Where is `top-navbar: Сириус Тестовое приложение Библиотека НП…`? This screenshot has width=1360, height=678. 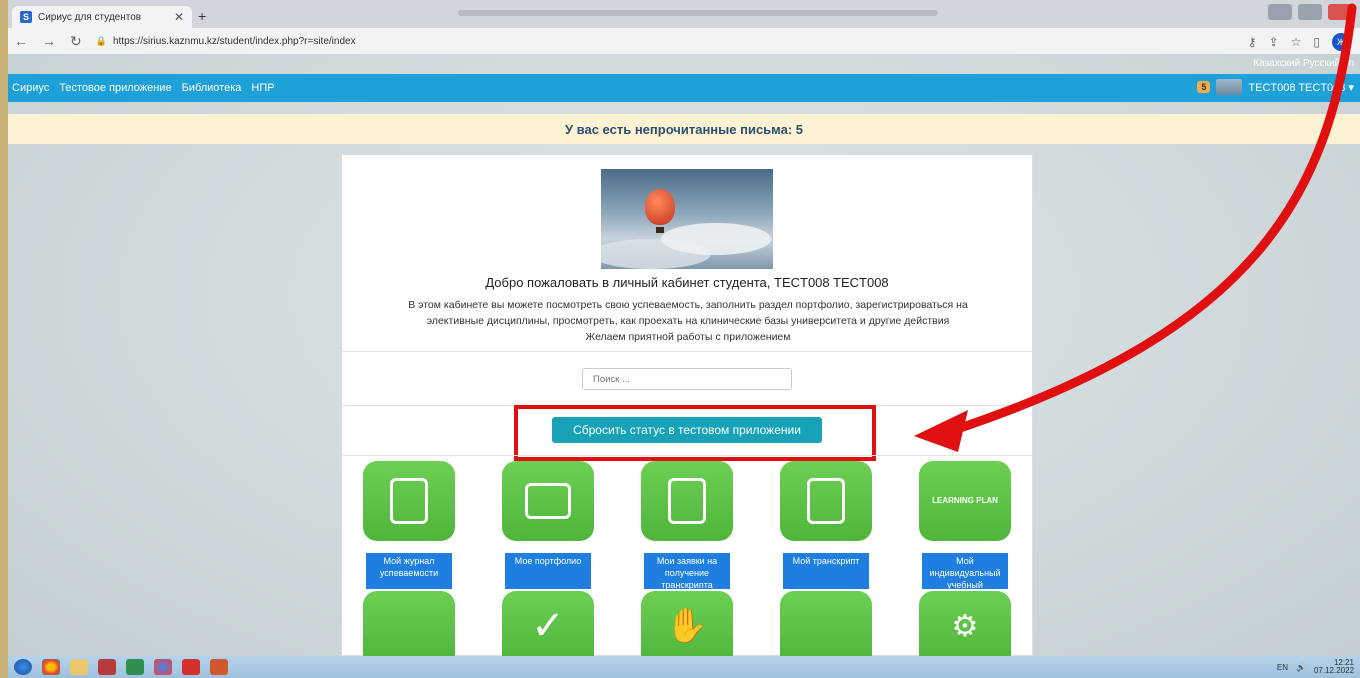
top-navbar: Сириус Тестовое приложение Библиотека НП… is located at coordinates (684, 88).